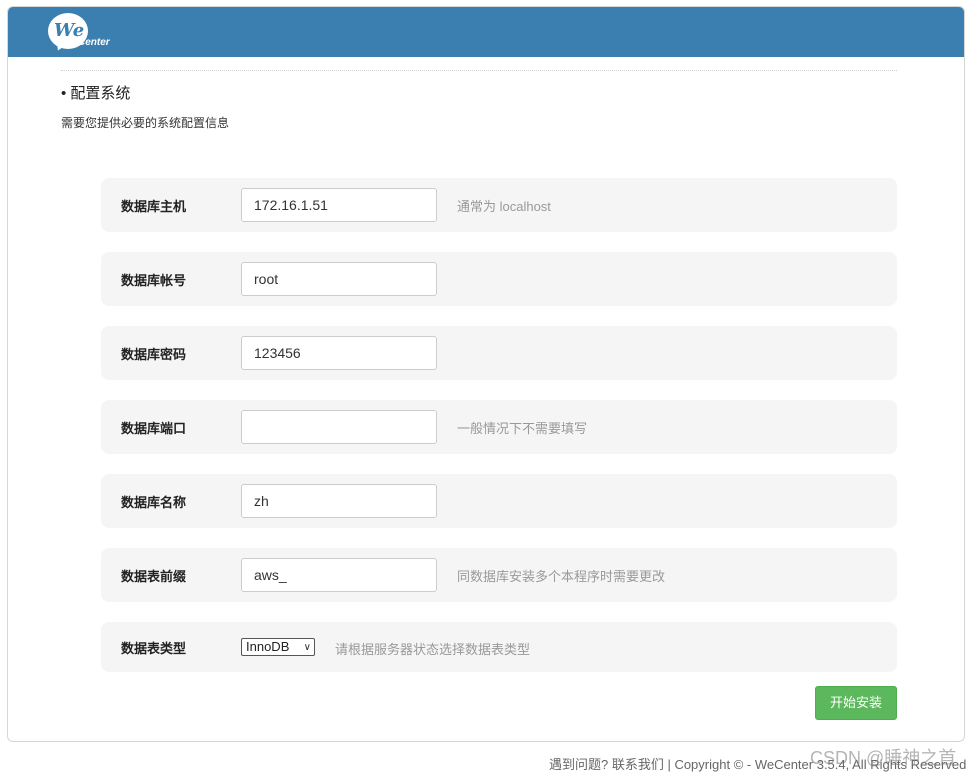 The width and height of the screenshot is (977, 777). Describe the element at coordinates (154, 648) in the screenshot. I see `table-engine-label: 数据表类型` at that location.